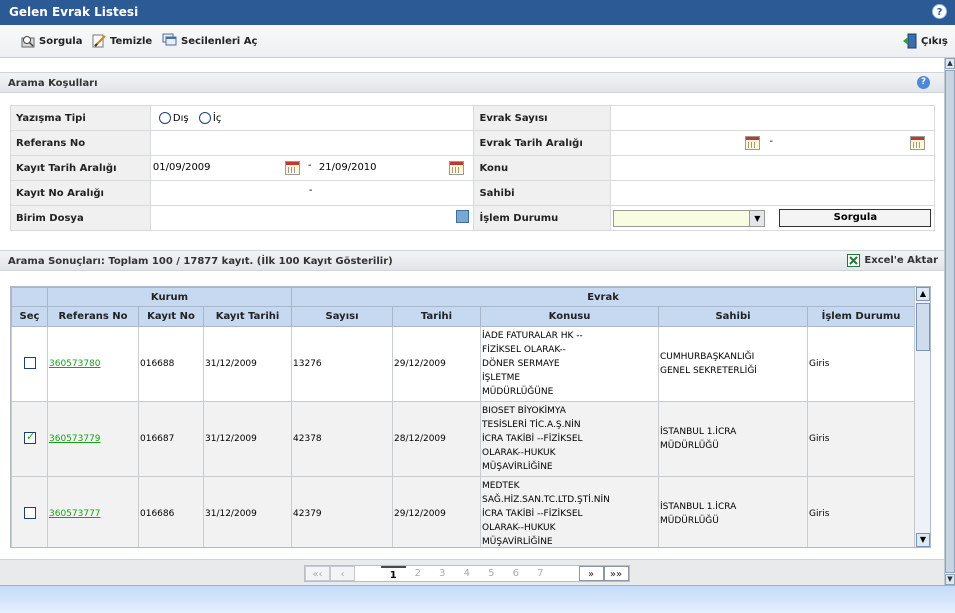 The image size is (955, 613). I want to click on radio-dis, so click(164, 118).